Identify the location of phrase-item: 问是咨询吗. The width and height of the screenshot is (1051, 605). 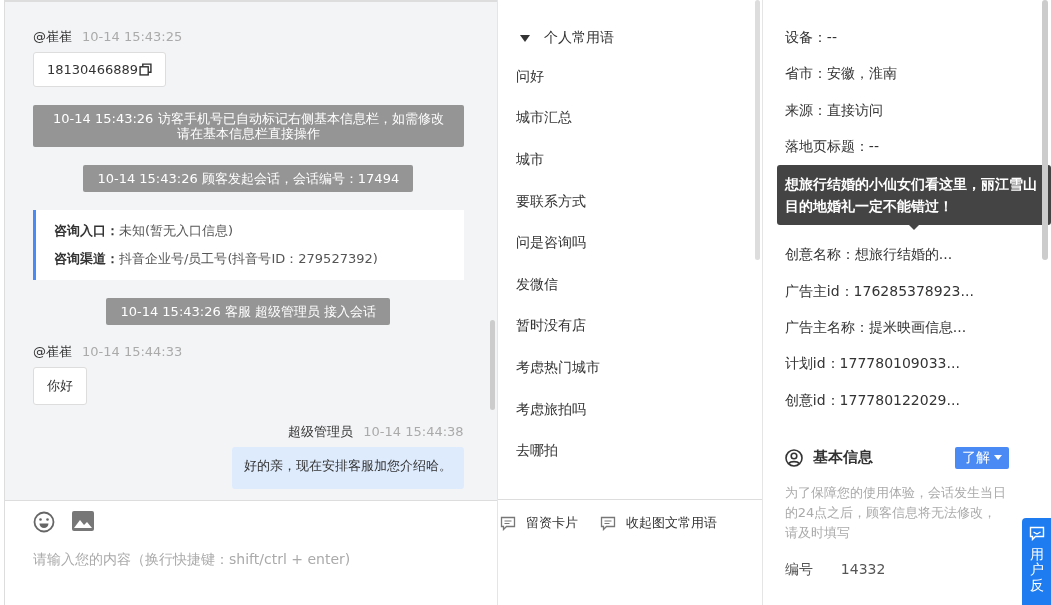
(629, 243).